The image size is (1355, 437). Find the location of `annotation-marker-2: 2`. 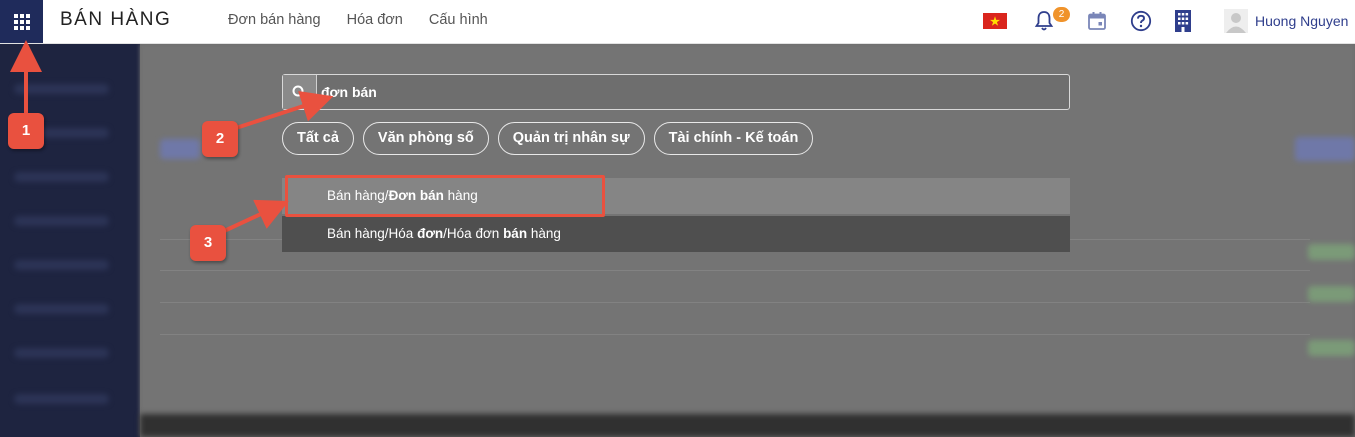

annotation-marker-2: 2 is located at coordinates (220, 139).